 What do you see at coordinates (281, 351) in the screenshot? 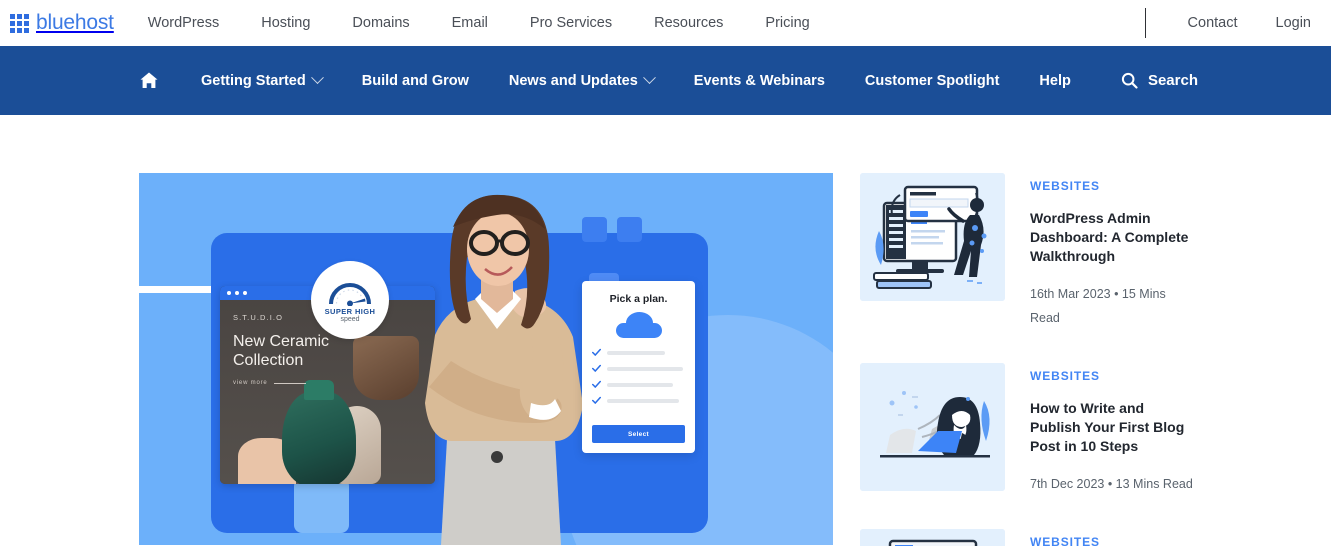
I see `studio-headline: New Ceramic Collection` at bounding box center [281, 351].